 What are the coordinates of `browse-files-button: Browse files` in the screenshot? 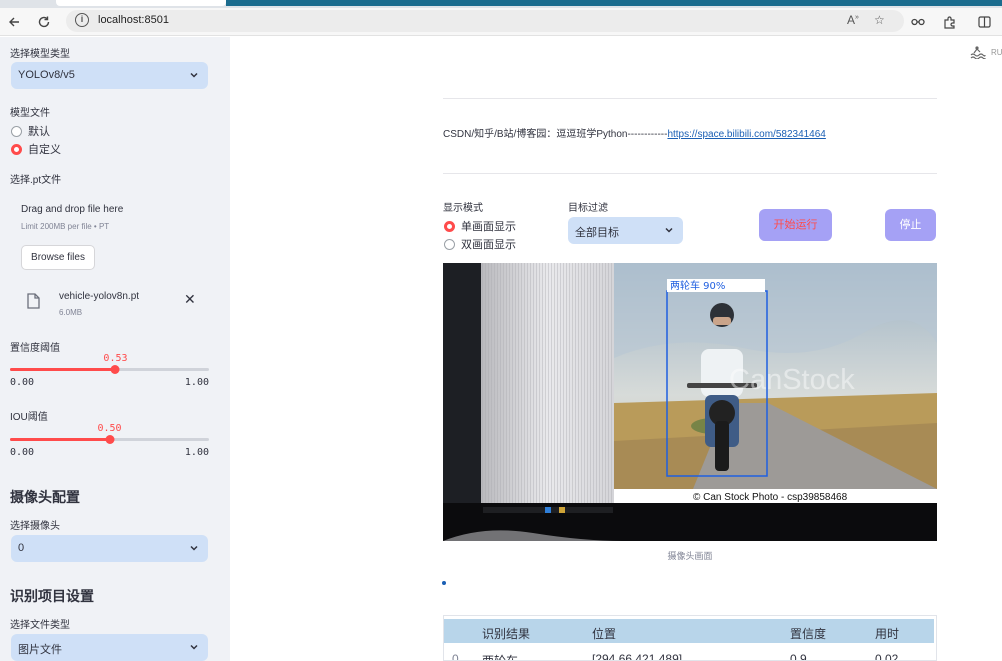 It's located at (58, 257).